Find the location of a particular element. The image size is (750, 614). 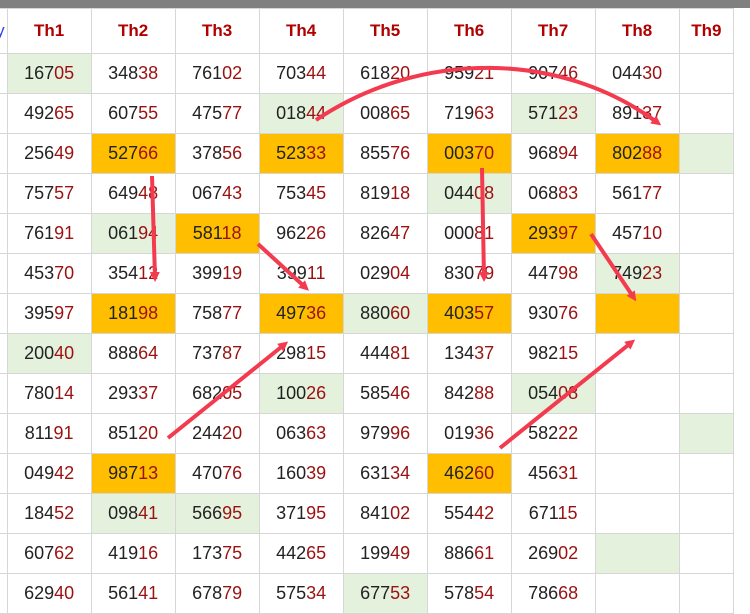

number-cell: 45710 is located at coordinates (637, 233).